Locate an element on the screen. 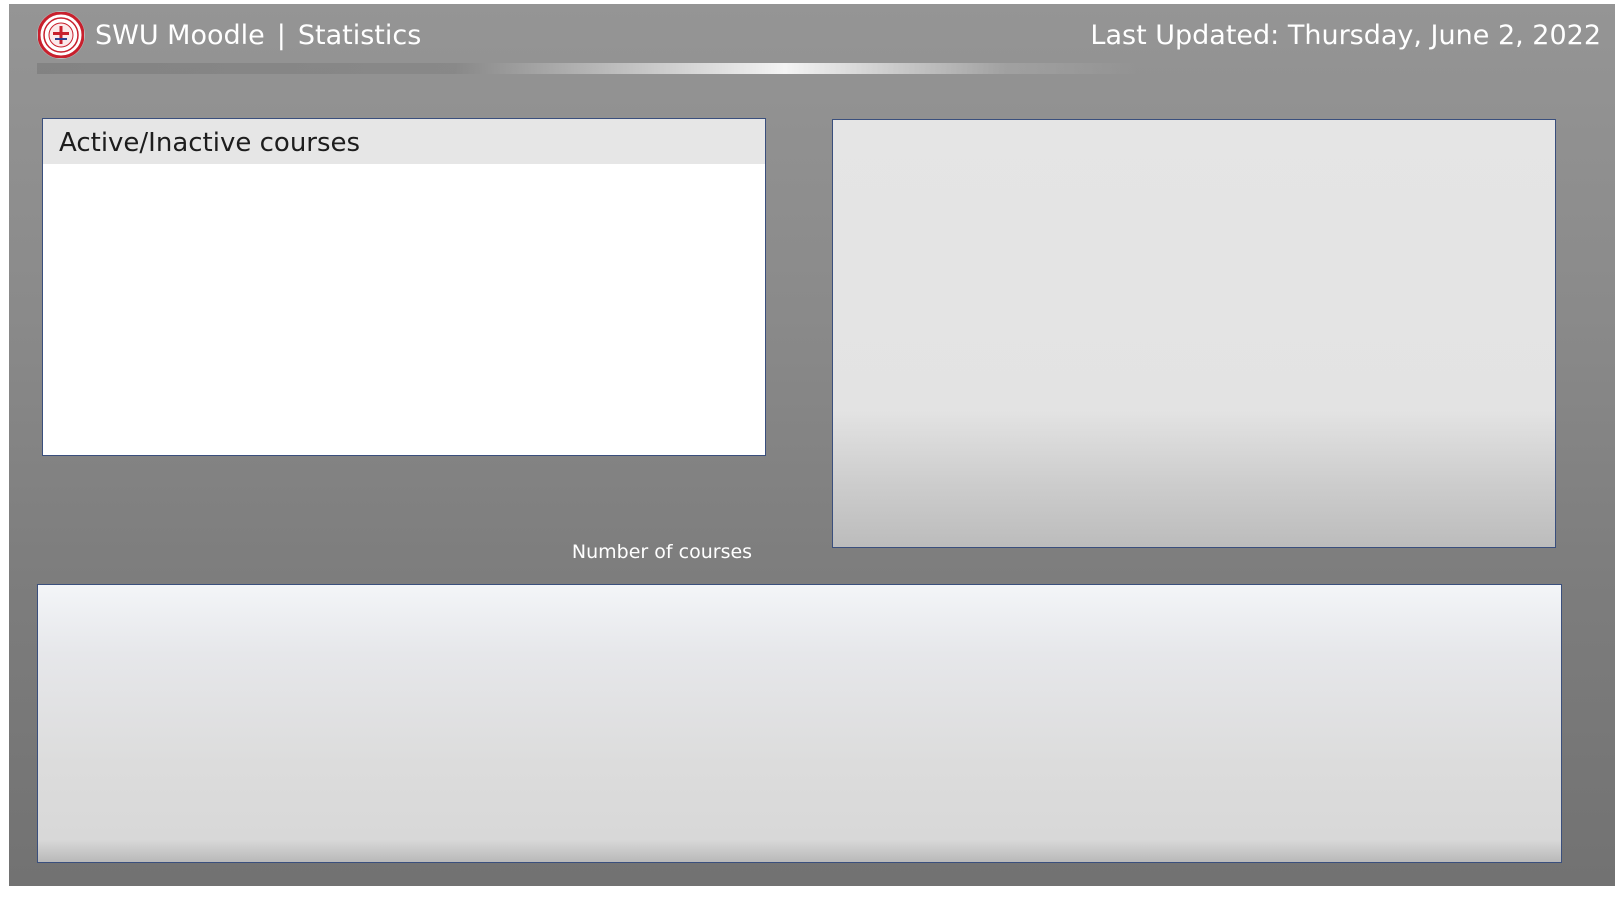  page-name: Statistics is located at coordinates (359, 35).